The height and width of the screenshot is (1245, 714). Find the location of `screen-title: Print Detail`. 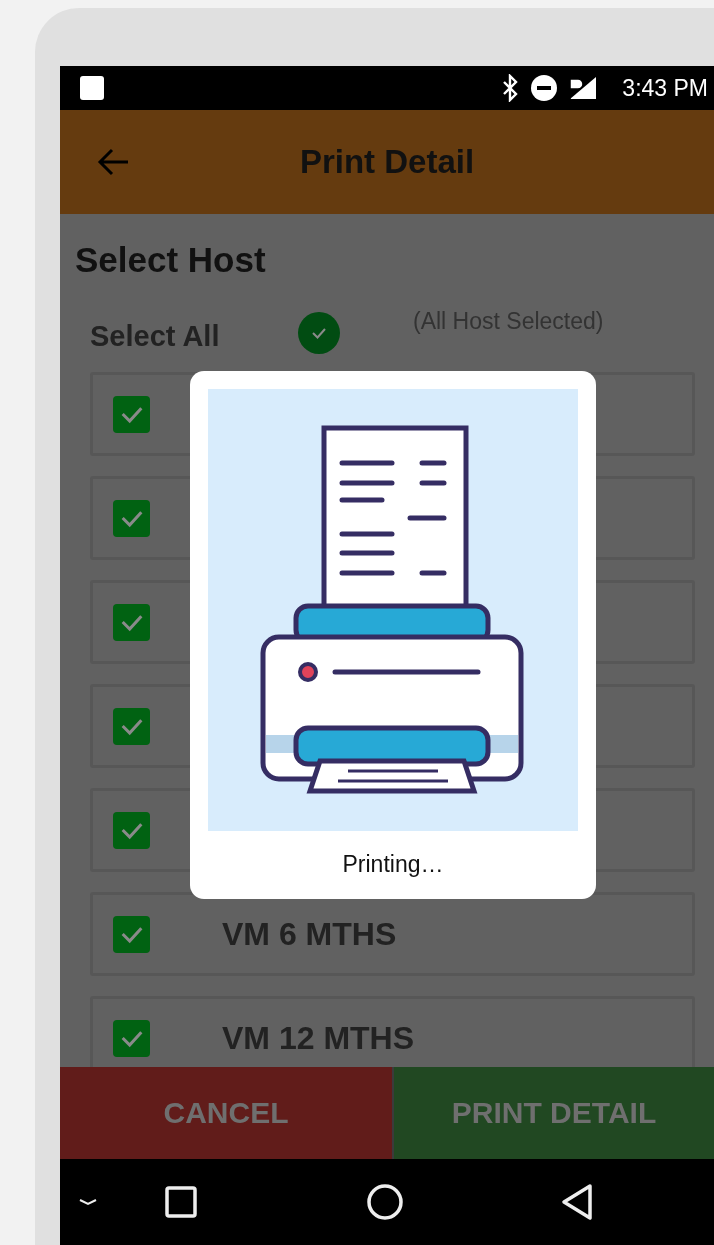

screen-title: Print Detail is located at coordinates (387, 162).